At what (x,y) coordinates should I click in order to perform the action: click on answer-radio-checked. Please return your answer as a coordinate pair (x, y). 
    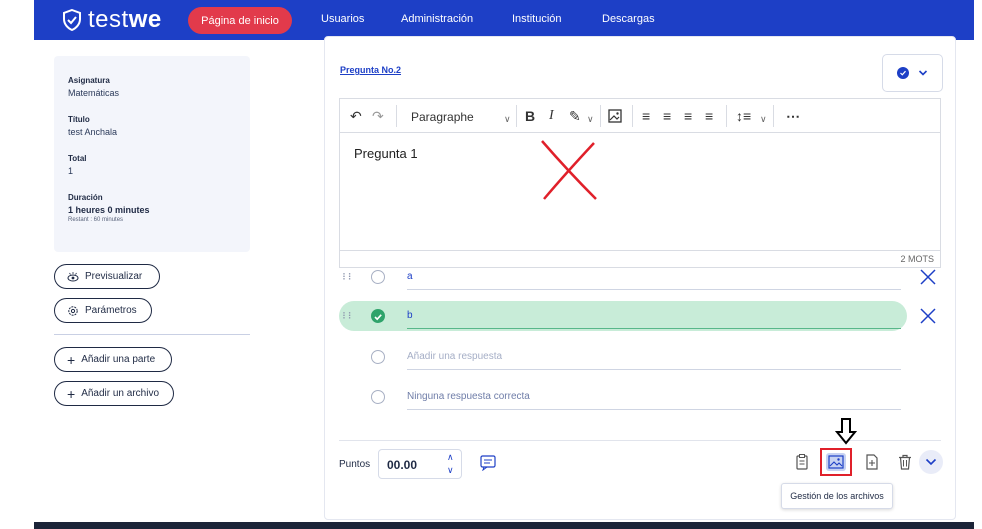
    Looking at the image, I should click on (378, 316).